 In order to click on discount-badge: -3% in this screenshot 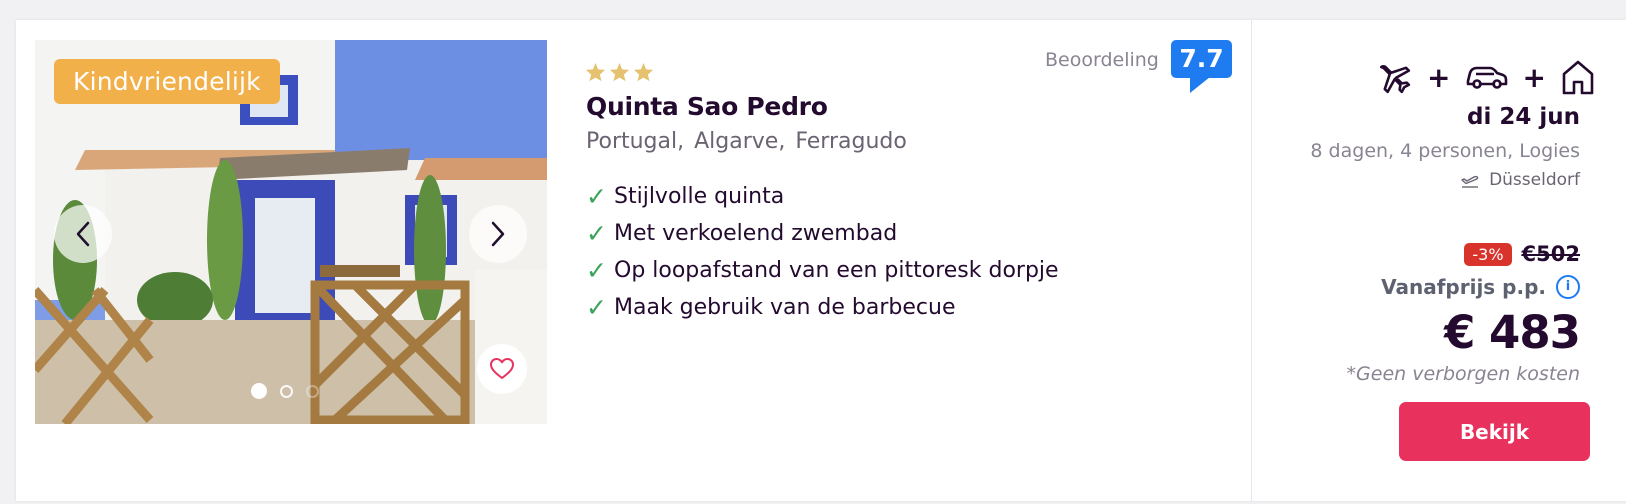, I will do `click(1488, 254)`.